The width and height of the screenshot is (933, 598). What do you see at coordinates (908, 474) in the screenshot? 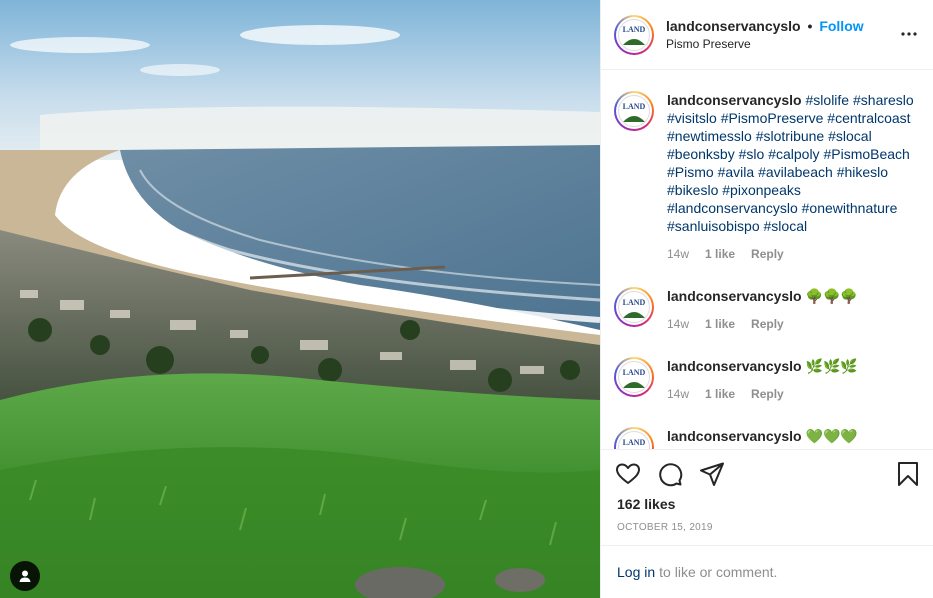
I see `bookmark-icon` at bounding box center [908, 474].